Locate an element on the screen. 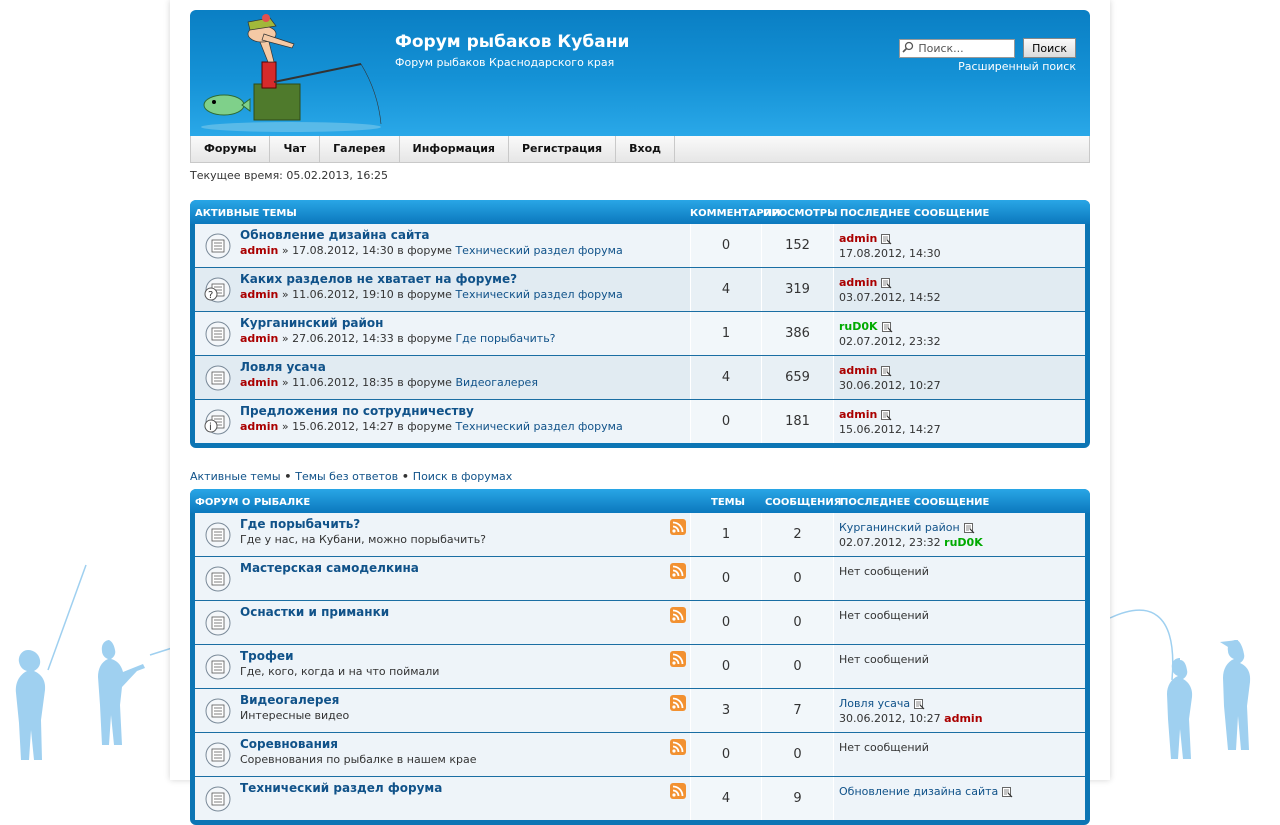 This screenshot has width=1280, height=825. nav-login: Вход is located at coordinates (646, 149).